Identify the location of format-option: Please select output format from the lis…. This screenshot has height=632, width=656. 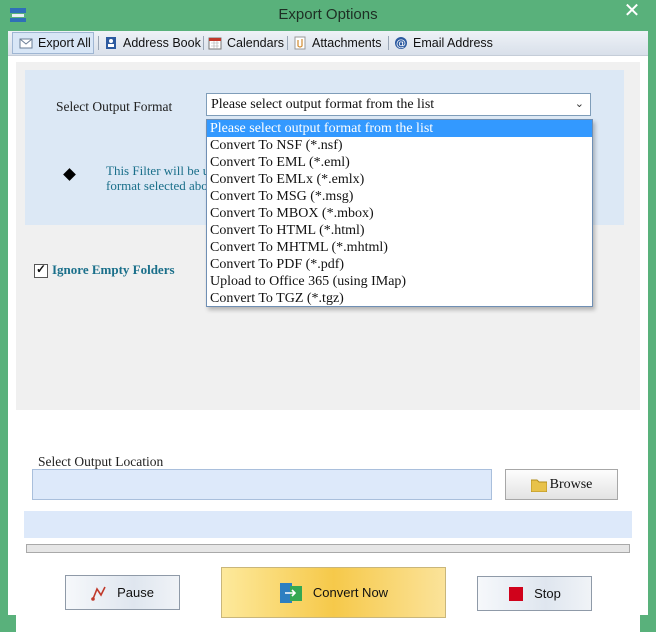
(399, 128).